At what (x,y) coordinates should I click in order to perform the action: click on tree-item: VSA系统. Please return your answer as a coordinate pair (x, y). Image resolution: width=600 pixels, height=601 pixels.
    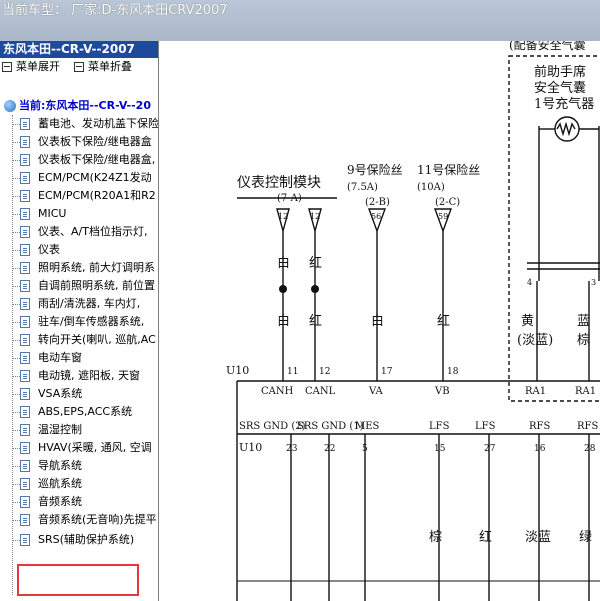
    Looking at the image, I should click on (79, 394).